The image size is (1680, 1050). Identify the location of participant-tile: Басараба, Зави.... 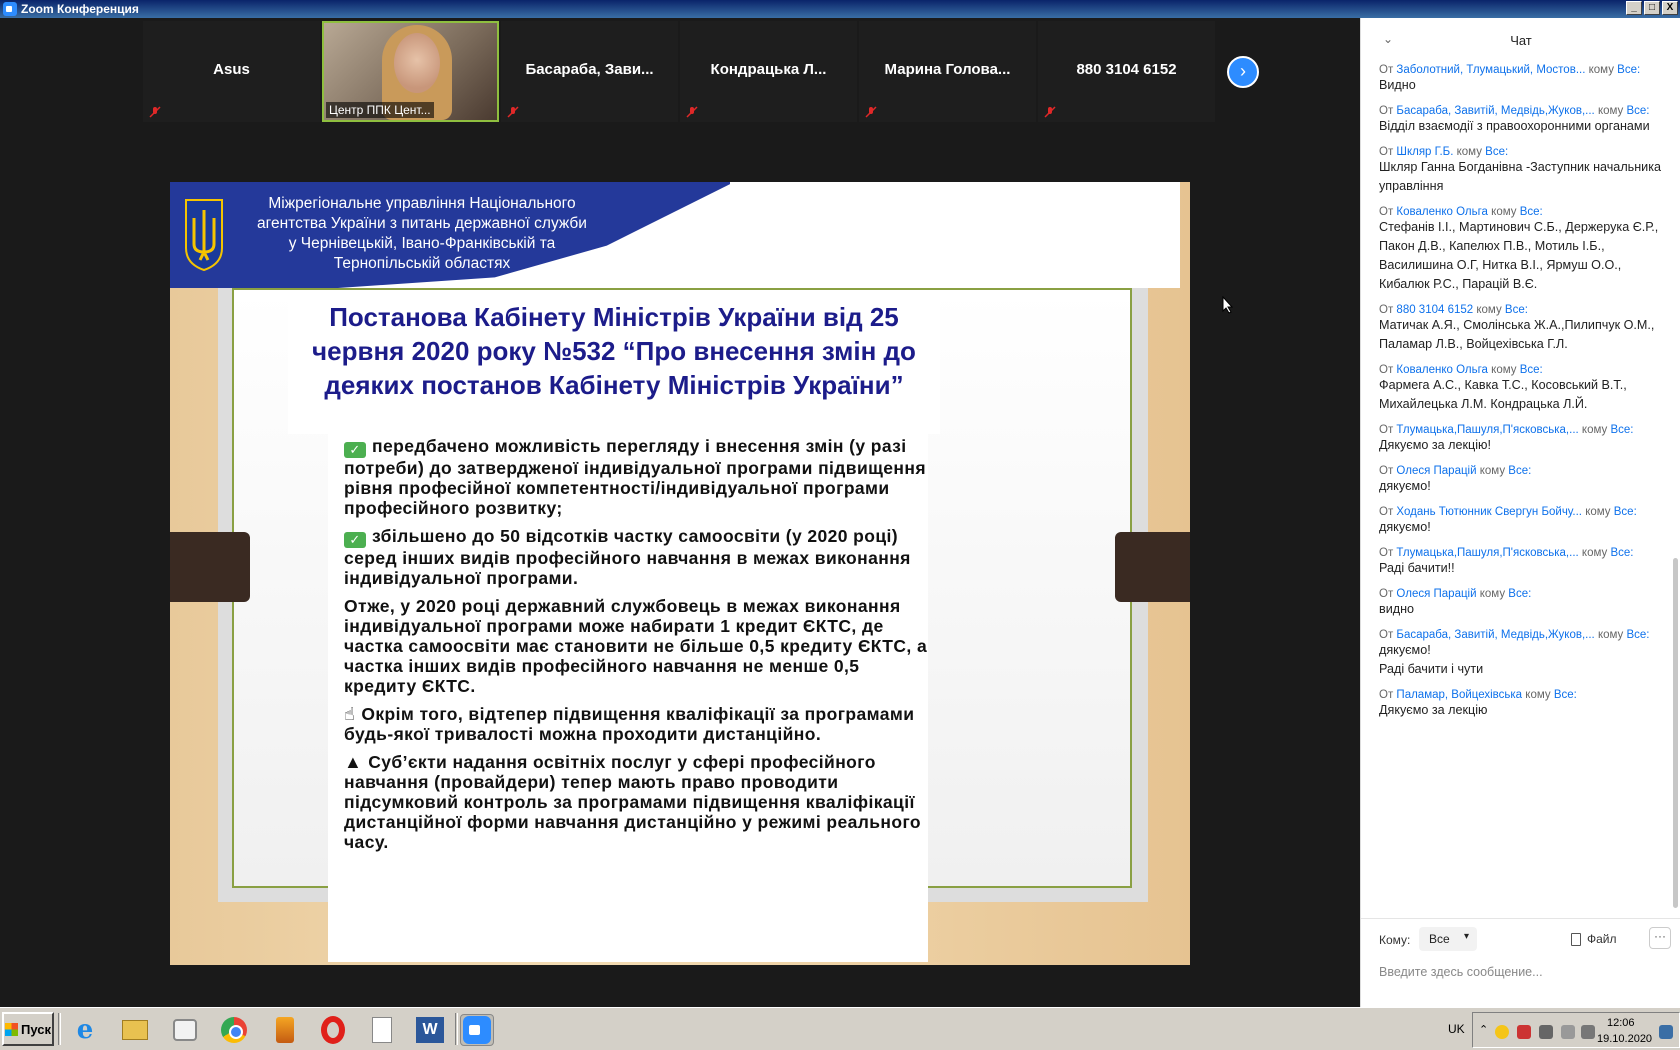
(589, 71).